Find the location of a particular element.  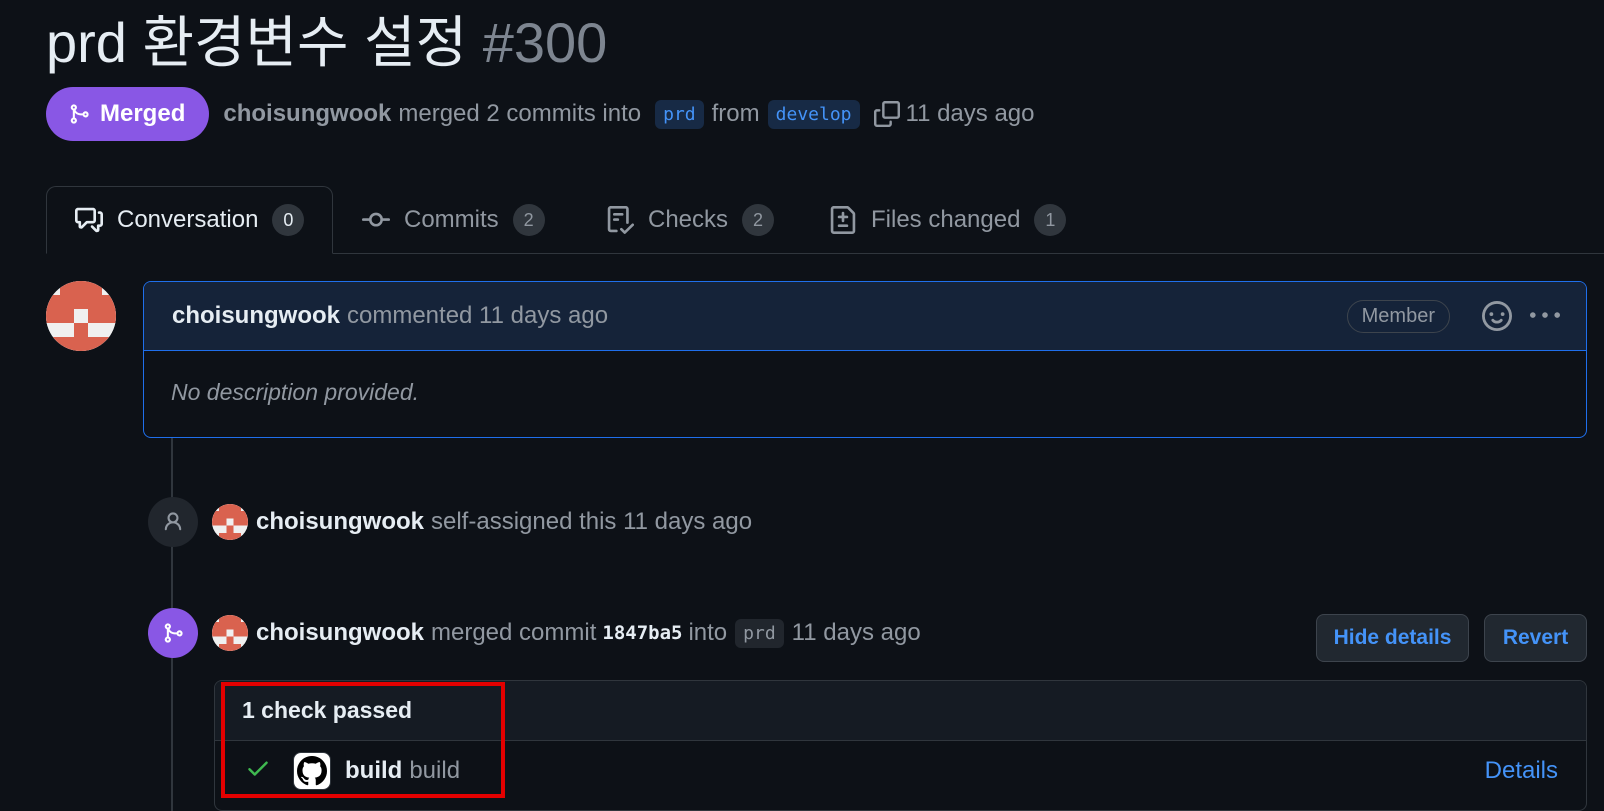

checks-box: 1 check passed build build Details is located at coordinates (900, 745).